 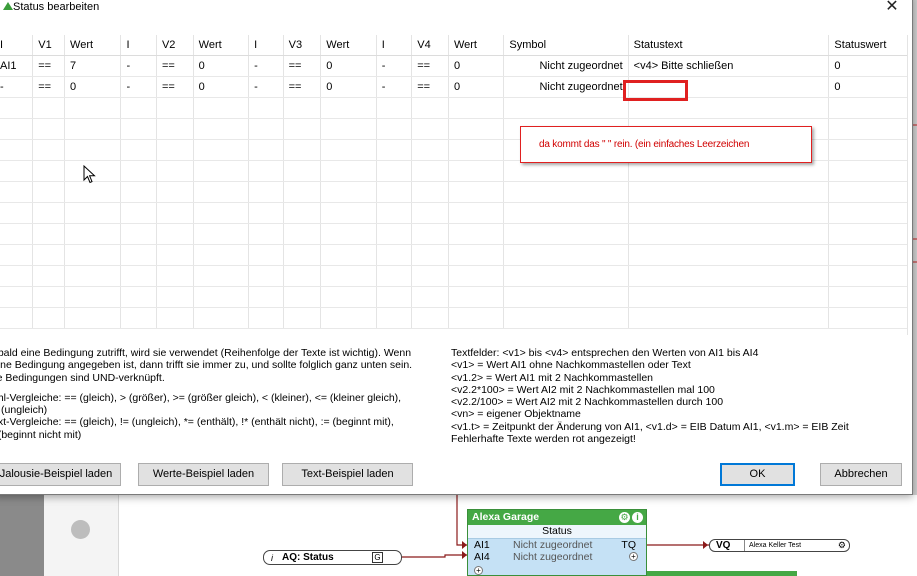 I want to click on vq-node: VQ Alexa Keller Test ⚙, so click(x=779, y=545).